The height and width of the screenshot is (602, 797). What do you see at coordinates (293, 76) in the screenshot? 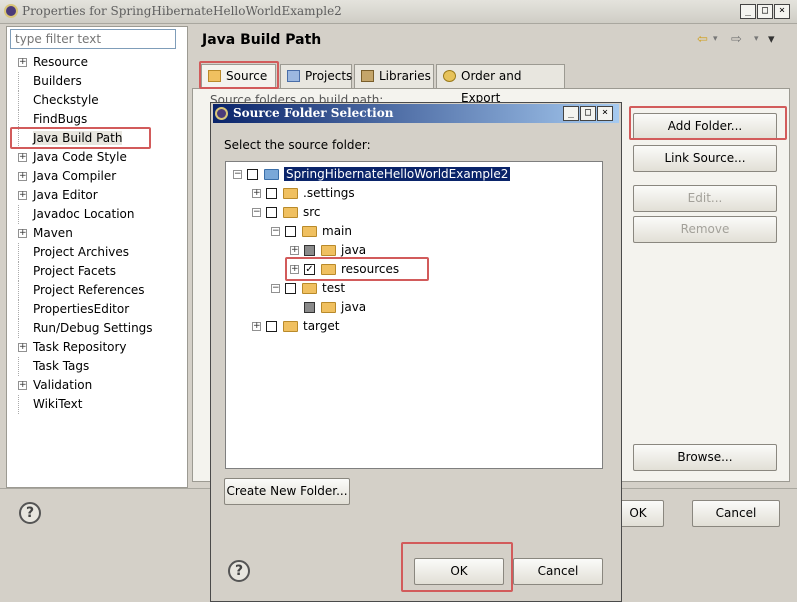
I see `projects-icon` at bounding box center [293, 76].